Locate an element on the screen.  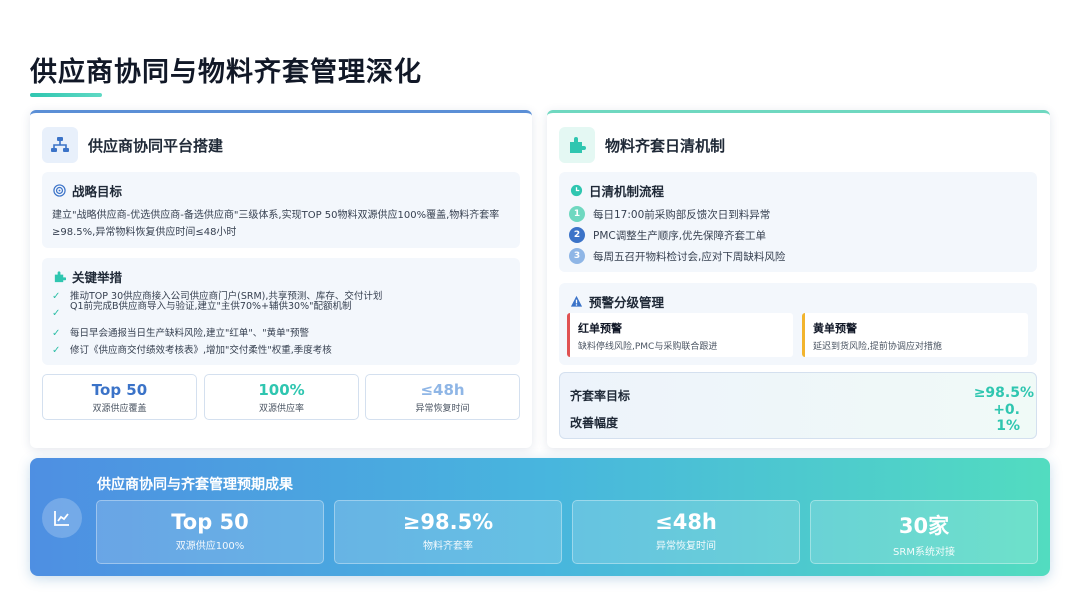
outcome-label: 物料齐套率 is located at coordinates (448, 546).